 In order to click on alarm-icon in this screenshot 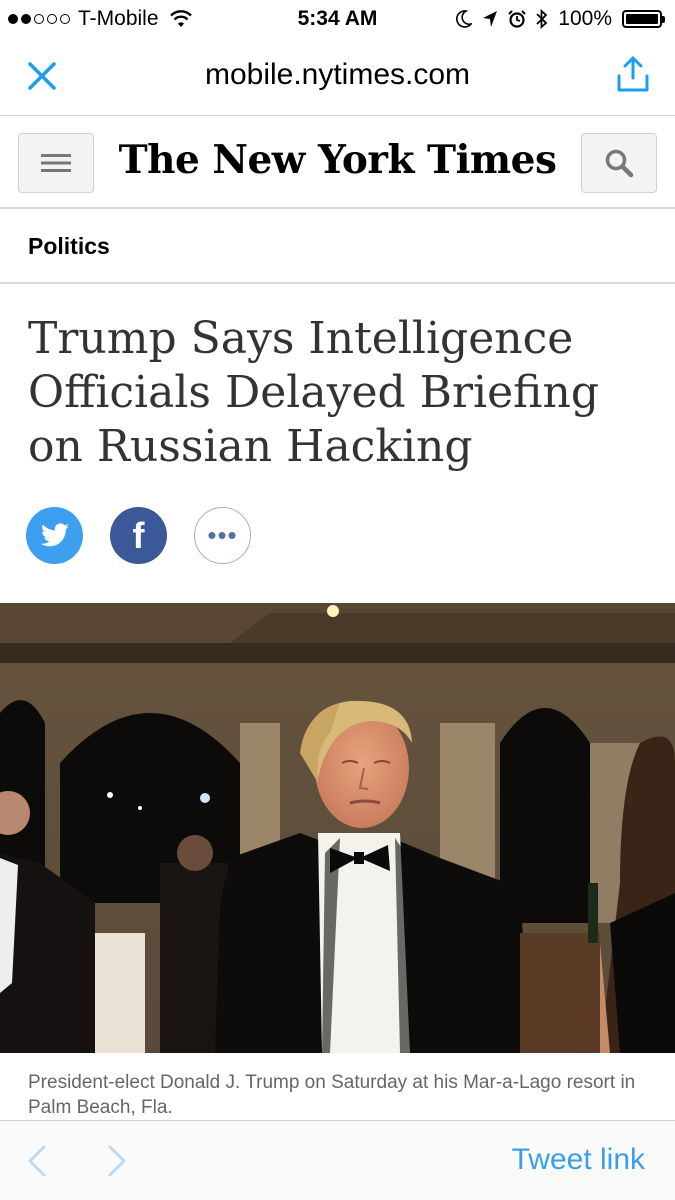, I will do `click(517, 19)`.